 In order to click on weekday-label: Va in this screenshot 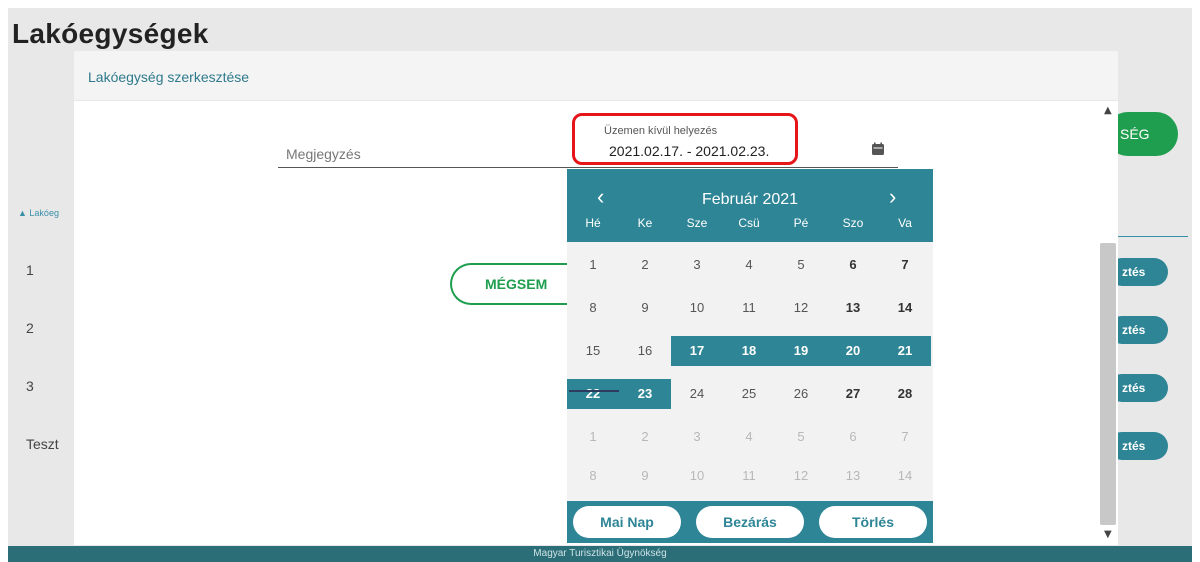, I will do `click(905, 223)`.